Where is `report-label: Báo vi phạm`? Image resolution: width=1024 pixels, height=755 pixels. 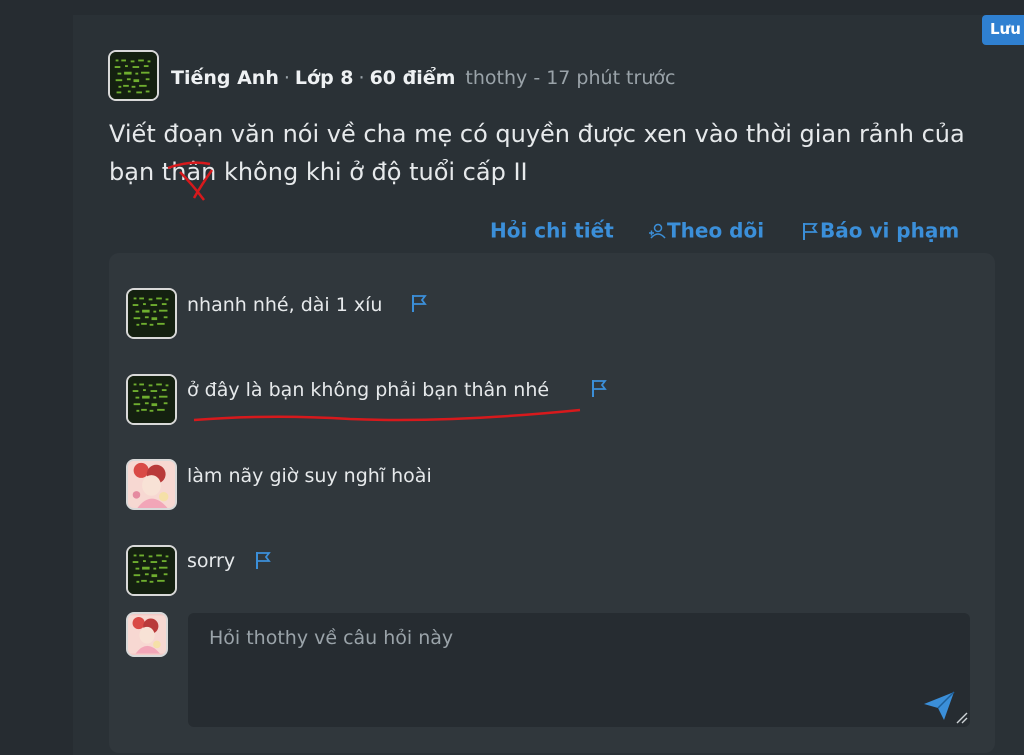
report-label: Báo vi phạm is located at coordinates (890, 230).